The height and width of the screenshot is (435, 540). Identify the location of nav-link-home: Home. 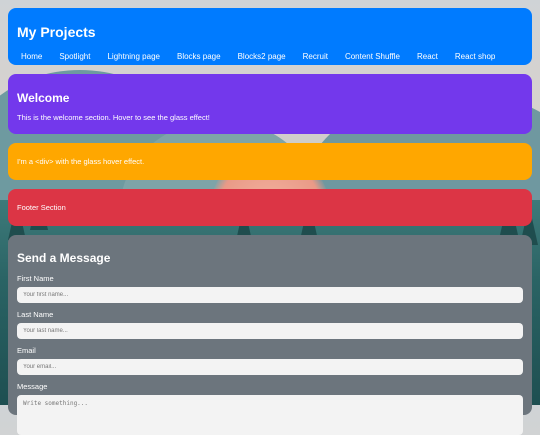
(31, 56).